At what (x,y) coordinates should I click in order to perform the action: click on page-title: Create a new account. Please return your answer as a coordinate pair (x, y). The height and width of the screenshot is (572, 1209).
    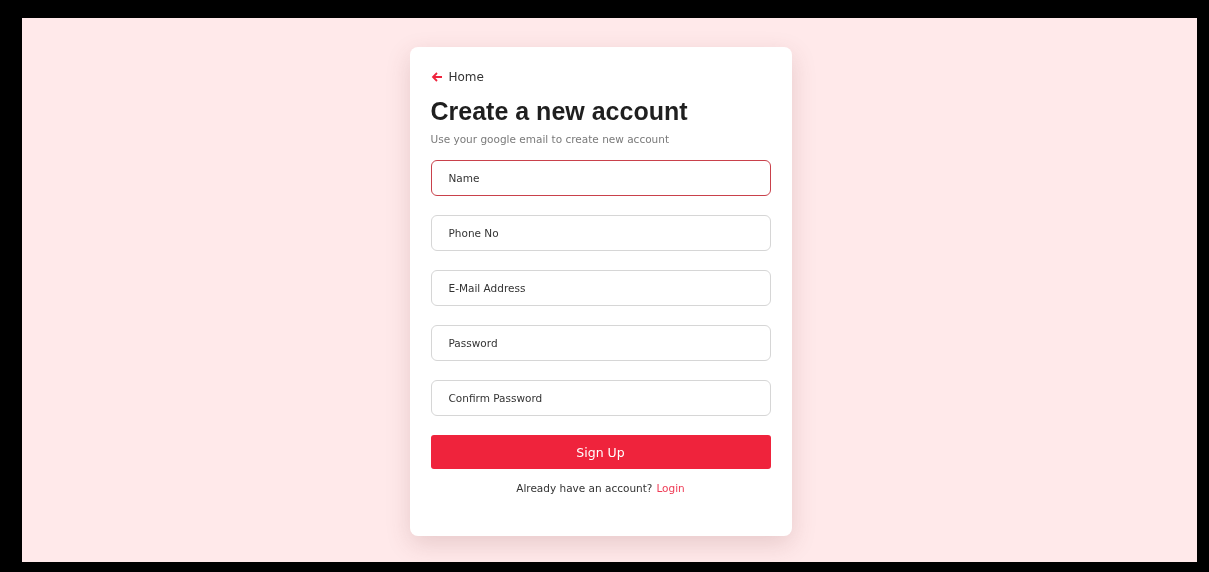
    Looking at the image, I should click on (559, 111).